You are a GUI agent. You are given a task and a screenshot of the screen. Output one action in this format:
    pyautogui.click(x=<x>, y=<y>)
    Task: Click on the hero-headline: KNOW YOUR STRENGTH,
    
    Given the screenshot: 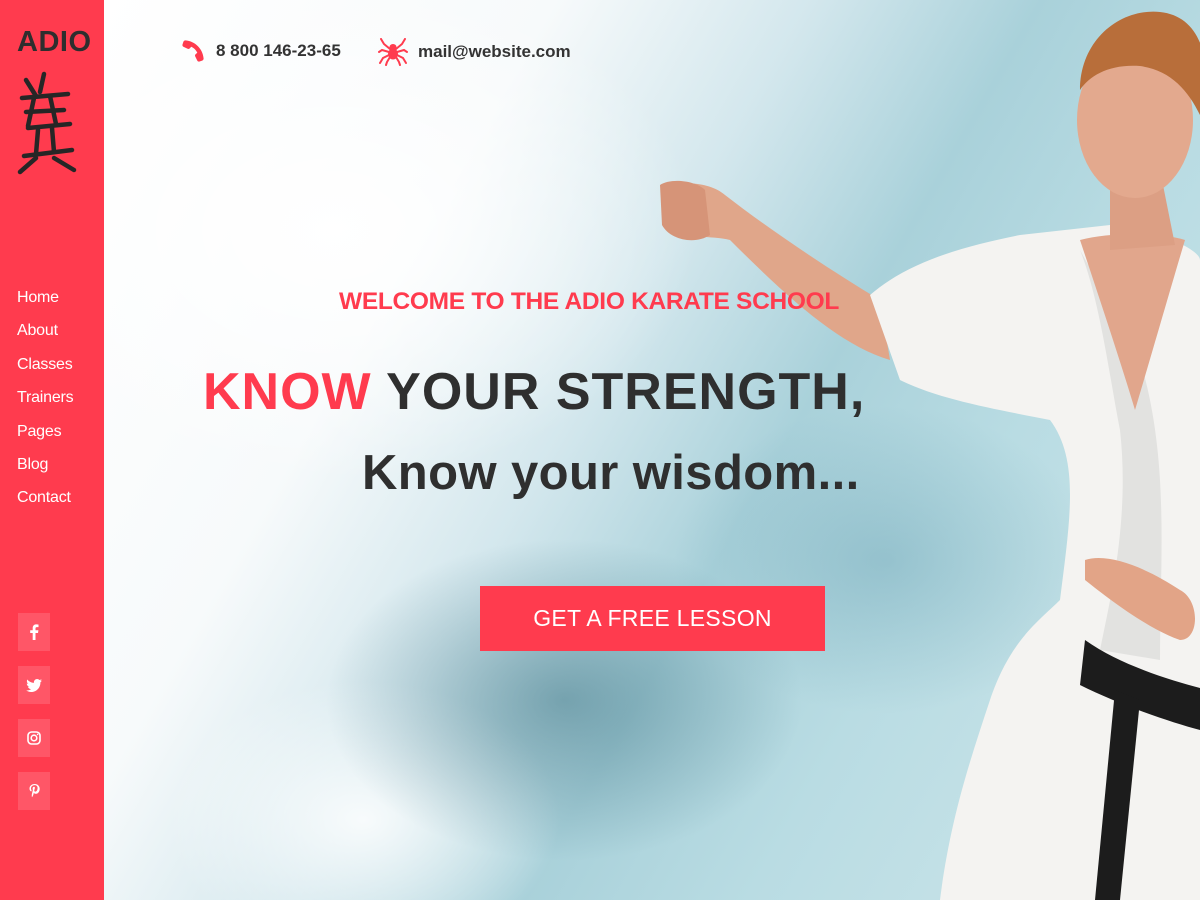 What is the action you would take?
    pyautogui.click(x=534, y=392)
    